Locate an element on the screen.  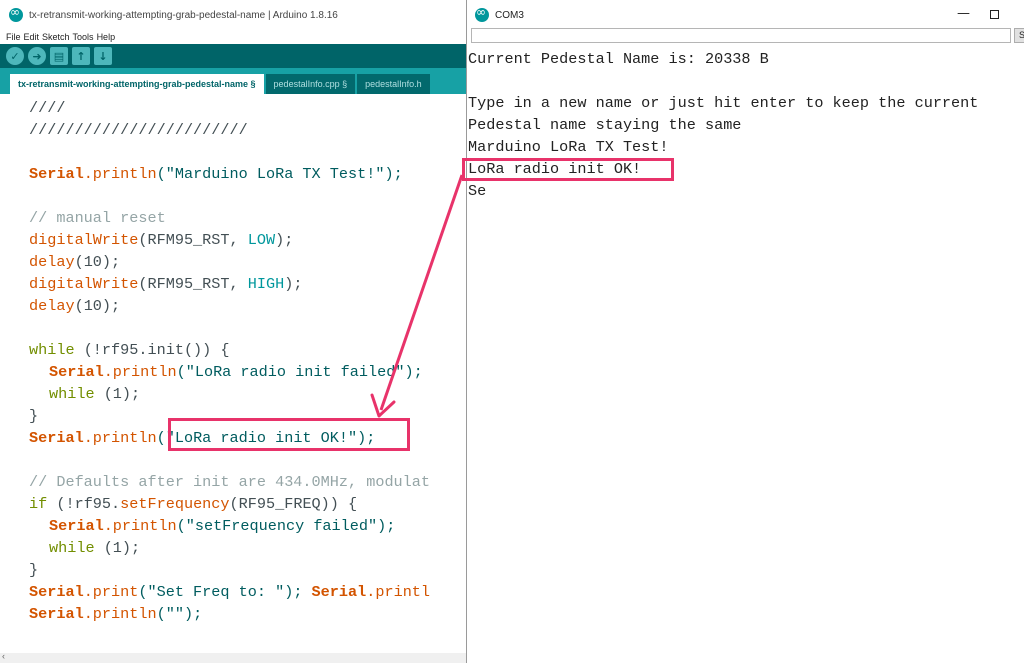
arrow-down-icon: ↓ is located at coordinates (103, 56).